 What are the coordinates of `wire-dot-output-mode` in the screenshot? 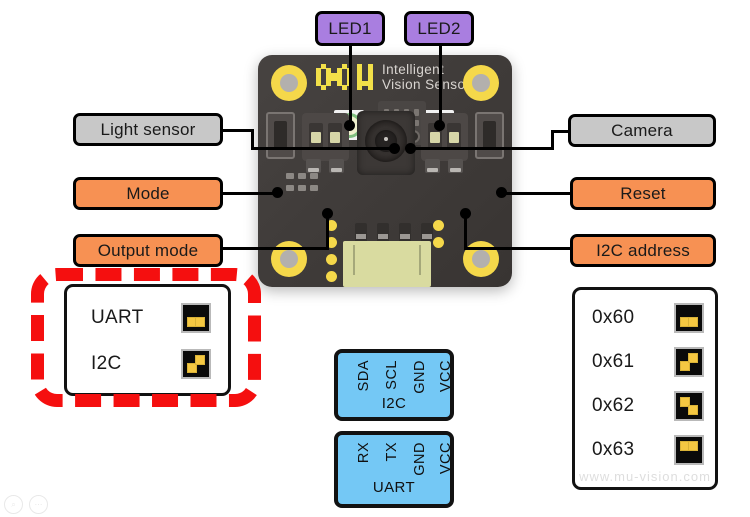 It's located at (327, 213).